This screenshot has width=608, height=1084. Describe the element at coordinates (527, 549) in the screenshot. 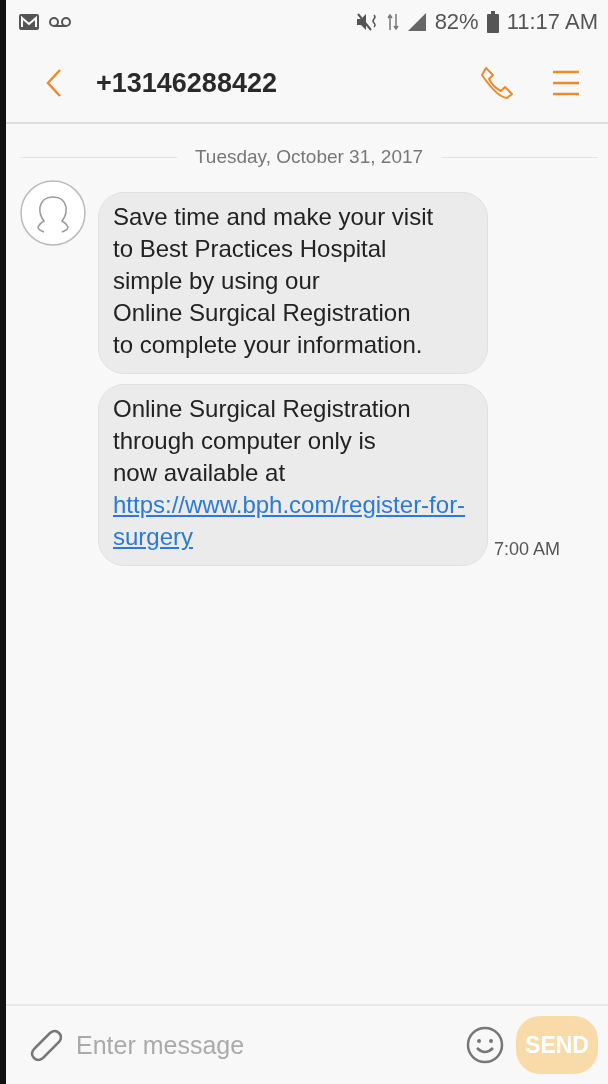

I see `message-time: 7:00 AM` at that location.